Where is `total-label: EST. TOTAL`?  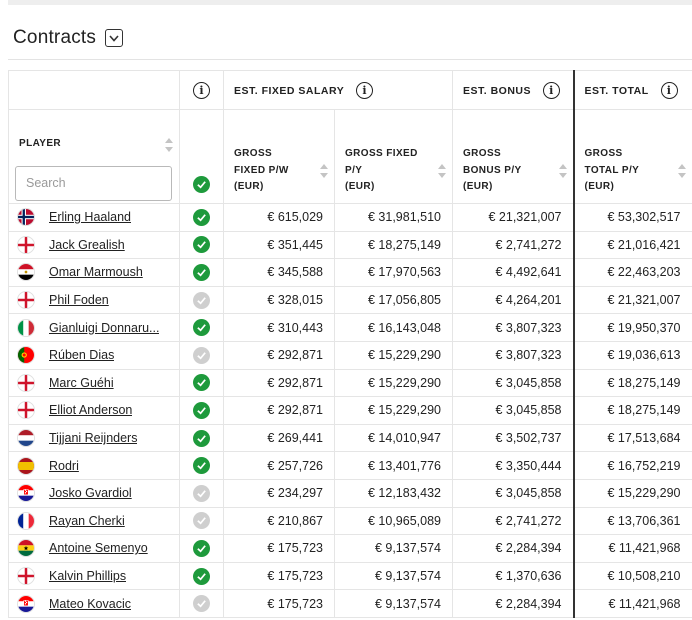 total-label: EST. TOTAL is located at coordinates (616, 90).